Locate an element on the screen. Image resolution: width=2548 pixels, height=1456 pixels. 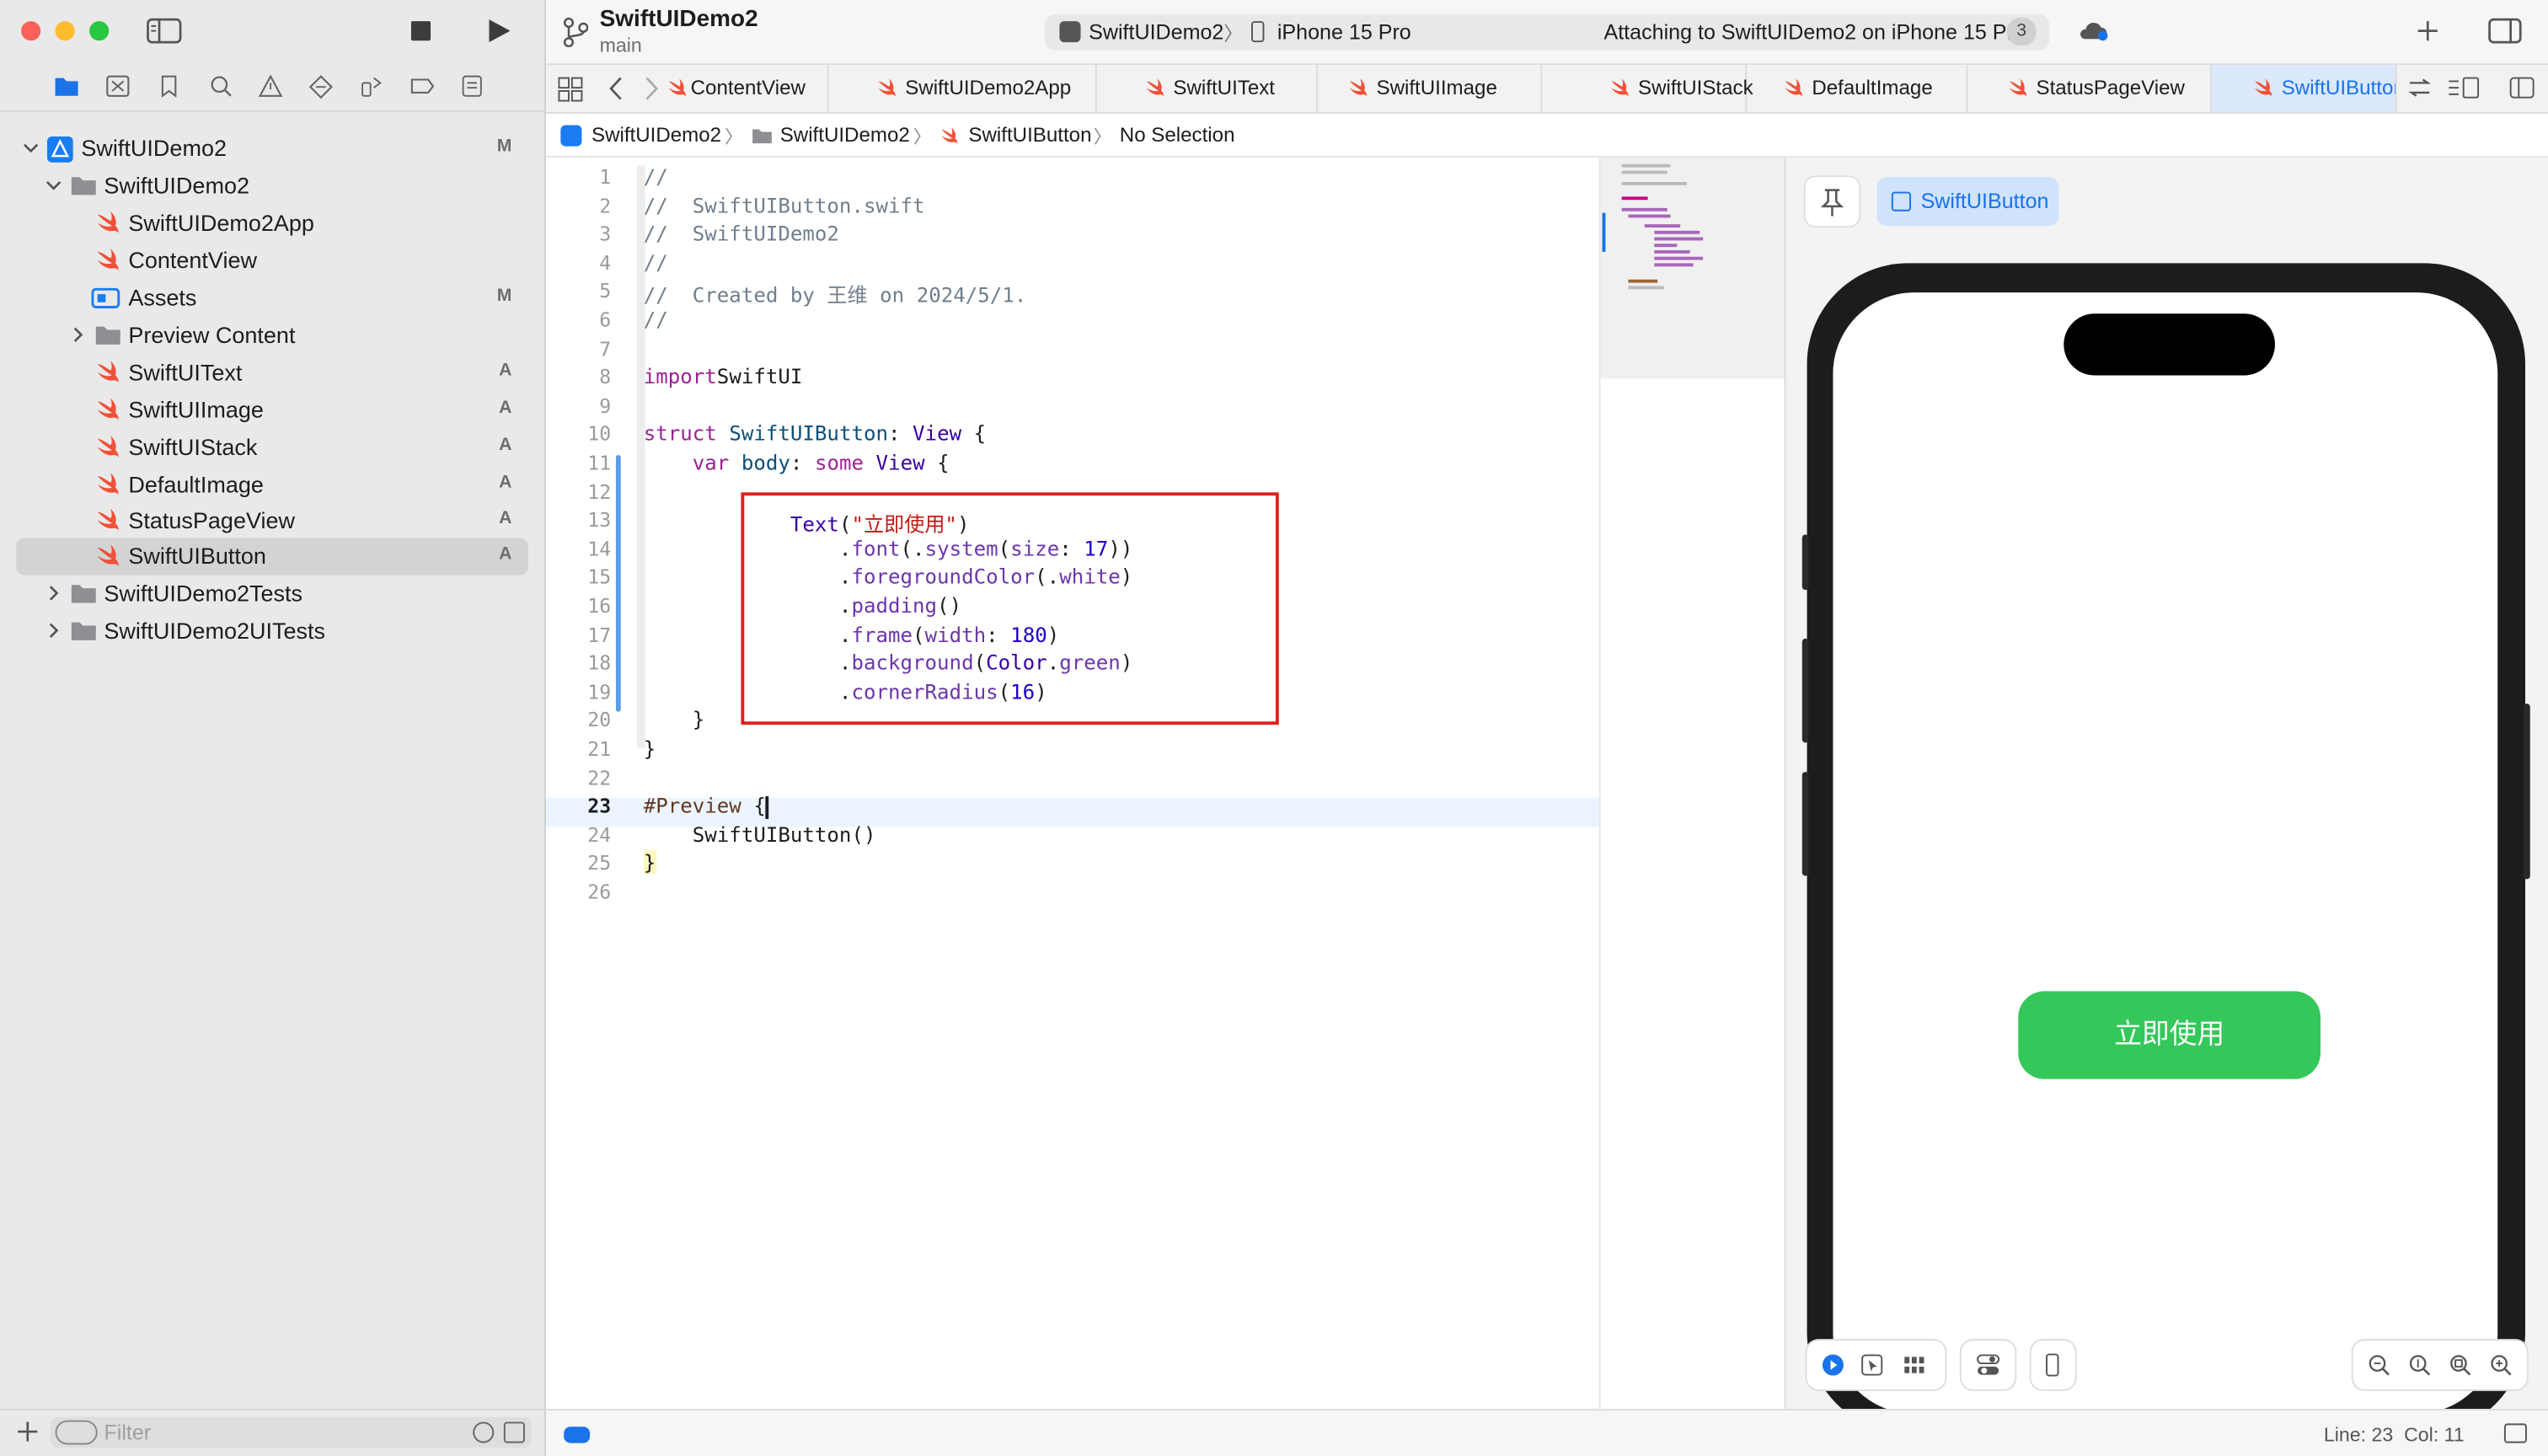
tree-item-group: SwiftUIDemo2 is located at coordinates (271, 186).